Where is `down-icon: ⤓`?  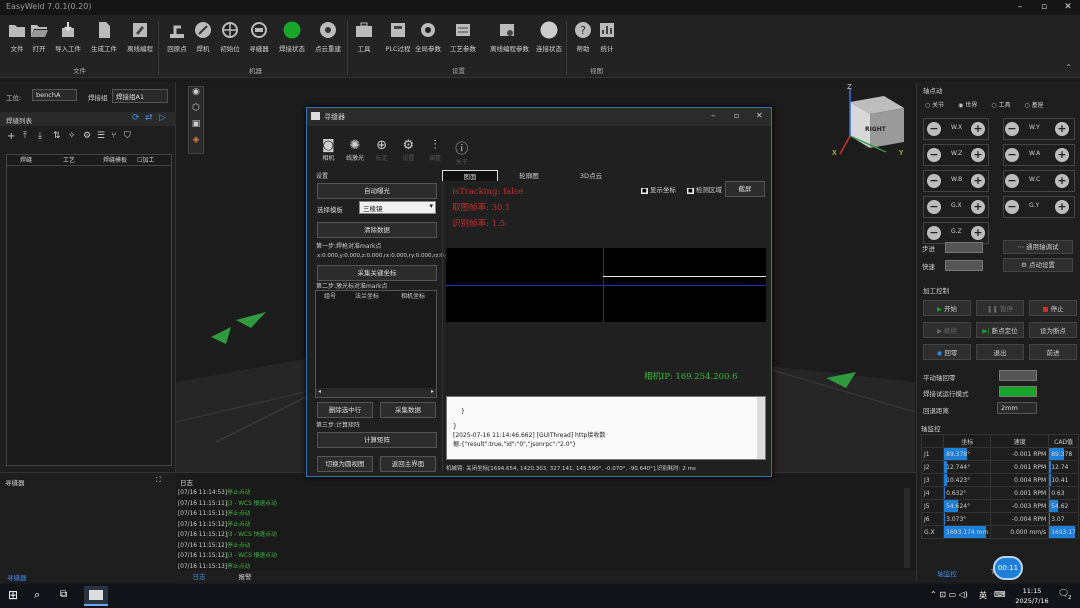 down-icon: ⤓ is located at coordinates (40, 136).